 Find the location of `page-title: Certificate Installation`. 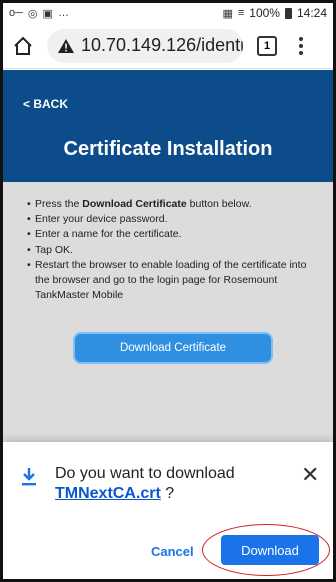

page-title: Certificate Installation is located at coordinates (168, 149).